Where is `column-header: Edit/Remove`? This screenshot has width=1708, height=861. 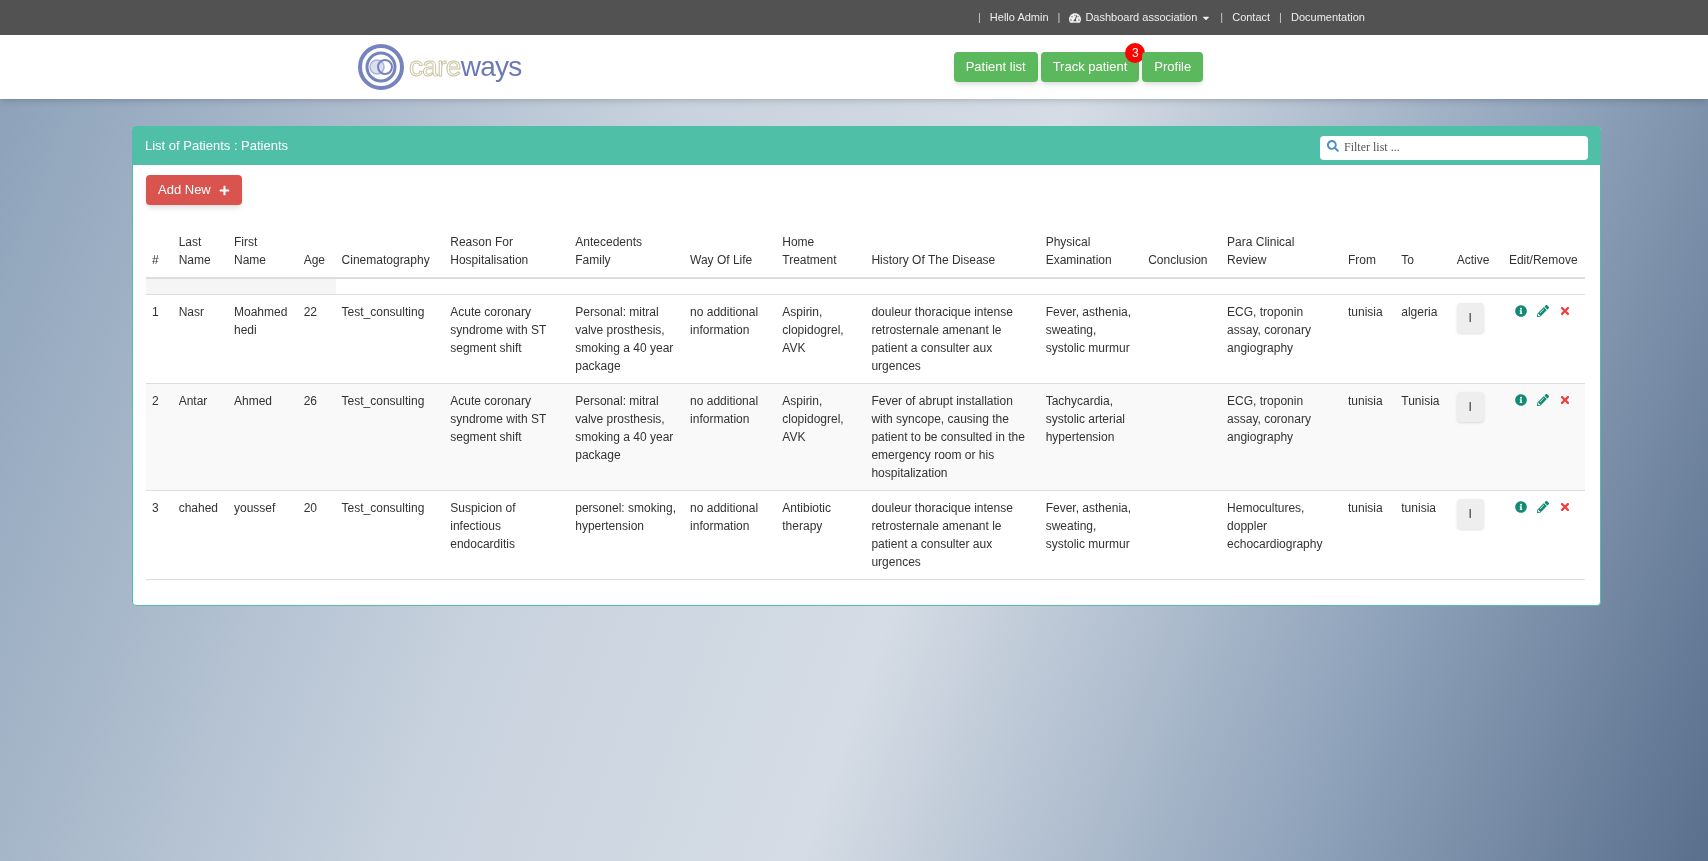 column-header: Edit/Remove is located at coordinates (1543, 260).